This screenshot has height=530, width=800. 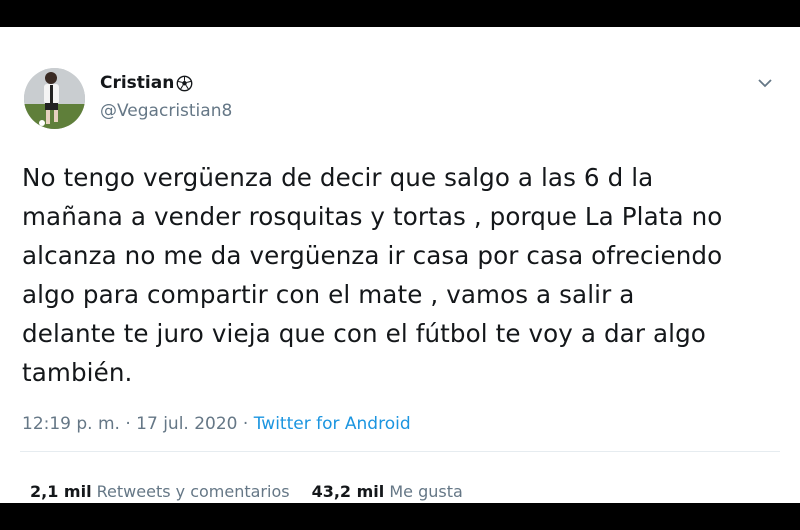 I want to click on divider, so click(x=400, y=451).